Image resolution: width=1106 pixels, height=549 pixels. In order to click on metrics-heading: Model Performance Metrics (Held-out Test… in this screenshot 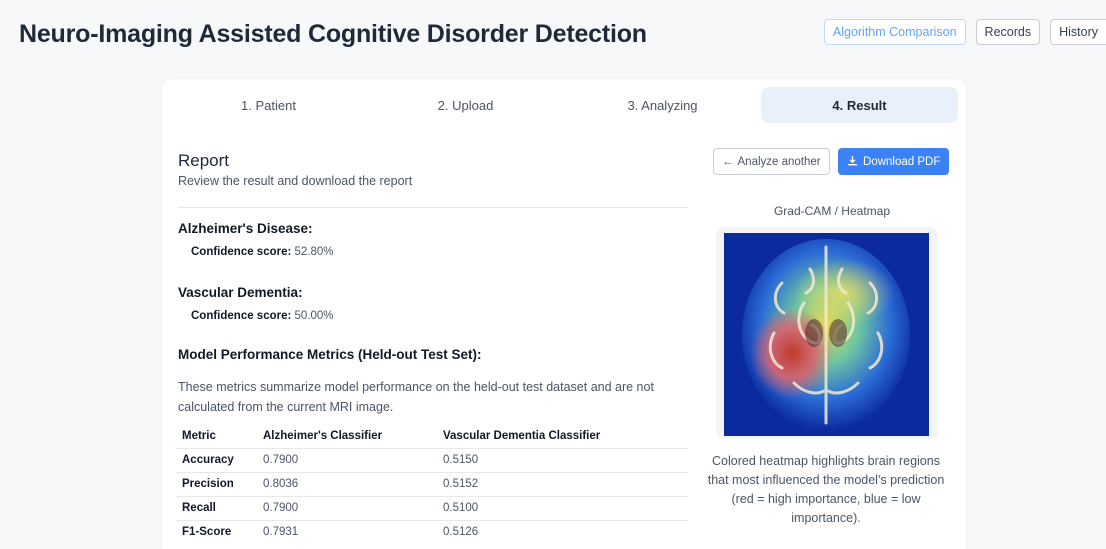, I will do `click(330, 354)`.